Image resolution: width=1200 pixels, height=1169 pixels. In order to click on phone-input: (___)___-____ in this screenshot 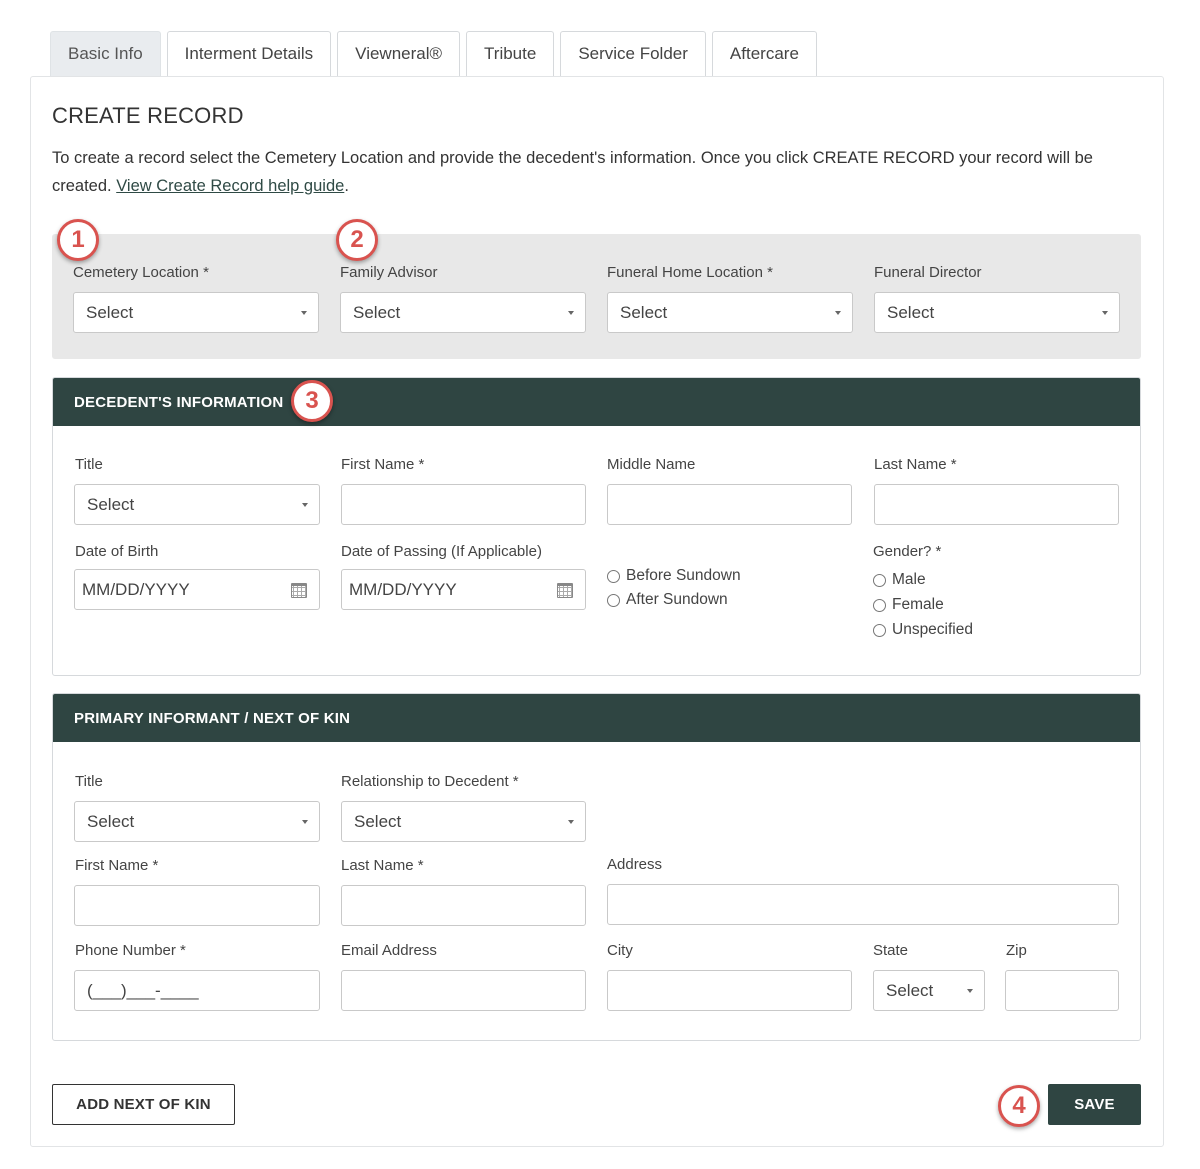, I will do `click(197, 990)`.